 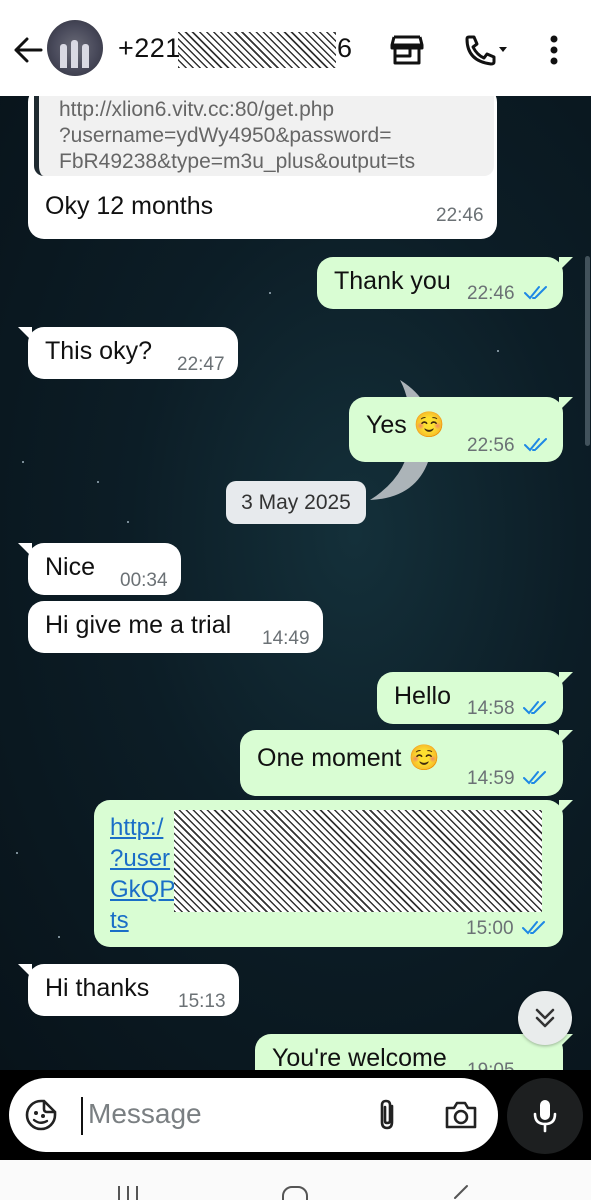 I want to click on message-incoming: This oky? 22:47, so click(x=128, y=353).